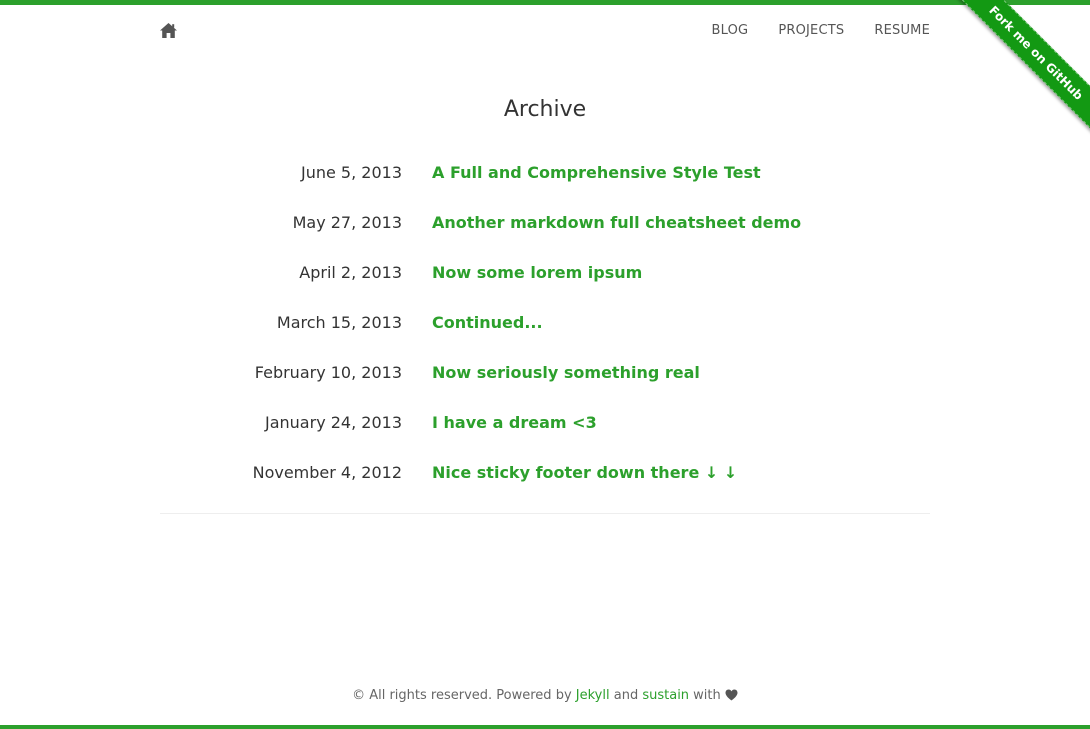 The width and height of the screenshot is (1090, 729). I want to click on archive-post-link: A Full and Comprehensive Style Test, so click(596, 173).